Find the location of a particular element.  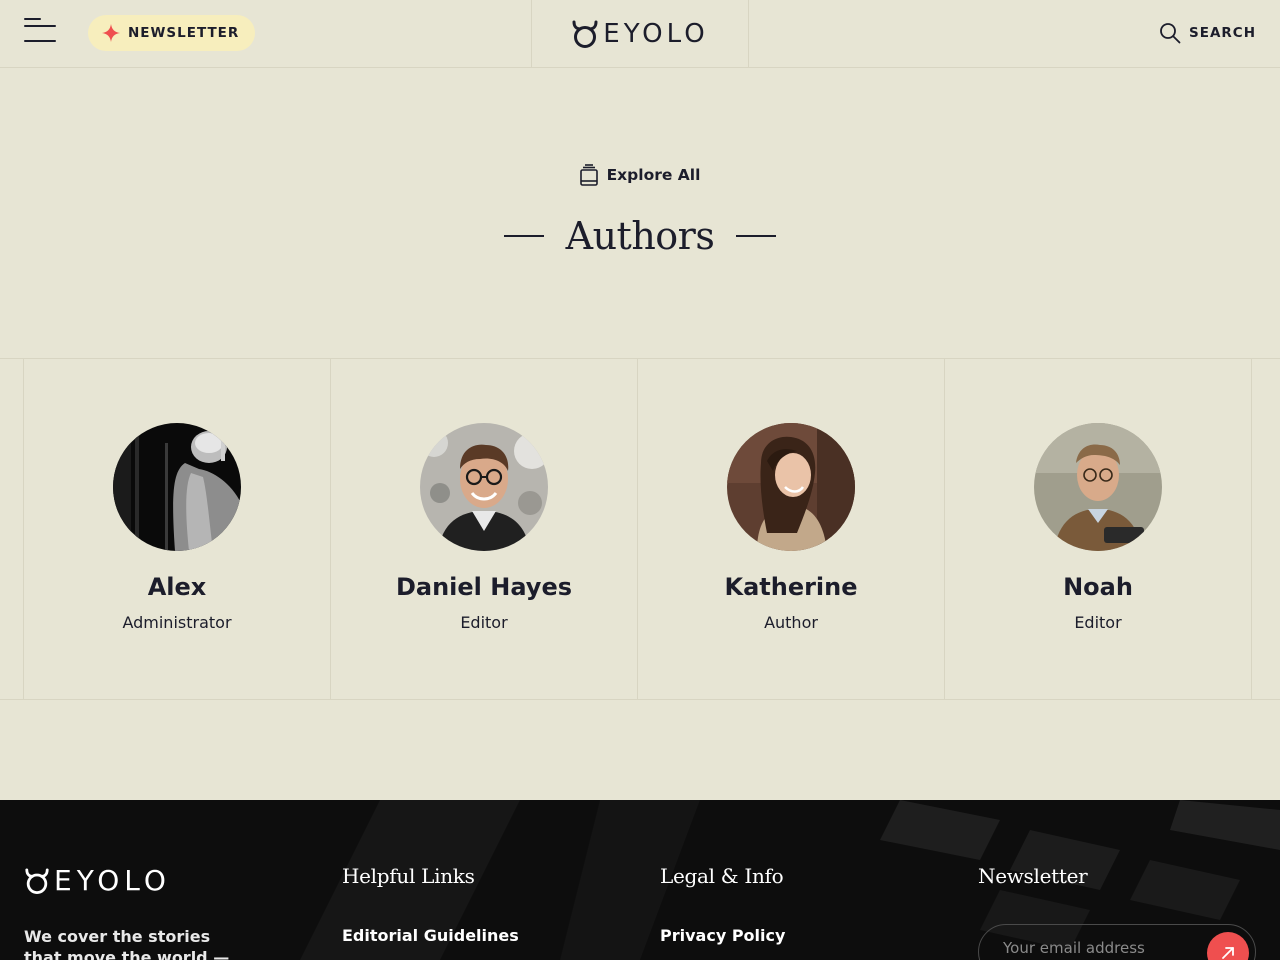

page-title: Authors is located at coordinates (640, 236).